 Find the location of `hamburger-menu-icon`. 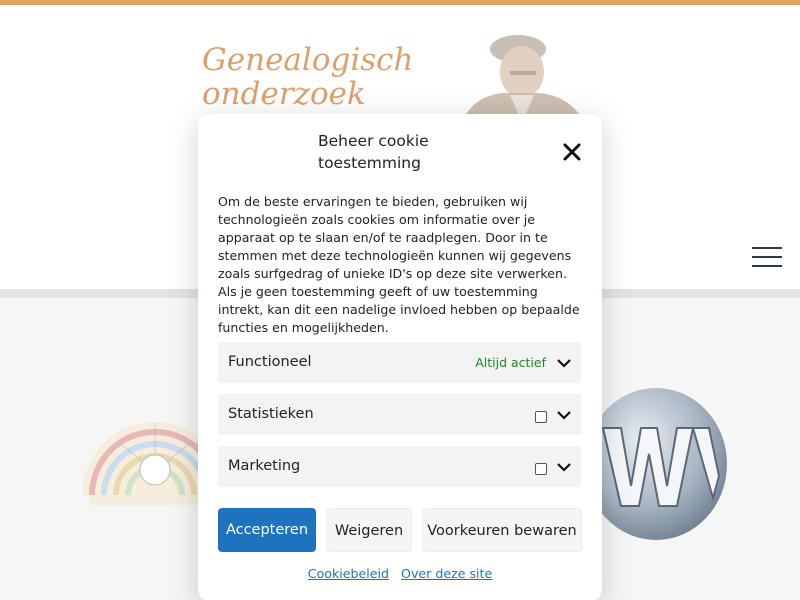

hamburger-menu-icon is located at coordinates (767, 257).